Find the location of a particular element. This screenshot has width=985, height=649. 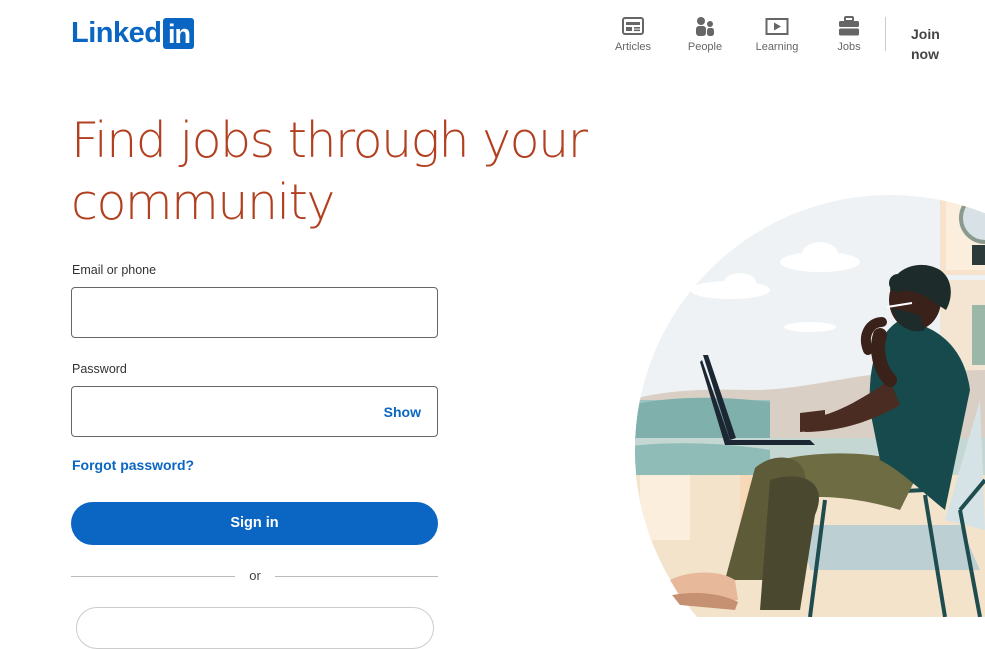

sign-in-button: Sign in is located at coordinates (254, 523).